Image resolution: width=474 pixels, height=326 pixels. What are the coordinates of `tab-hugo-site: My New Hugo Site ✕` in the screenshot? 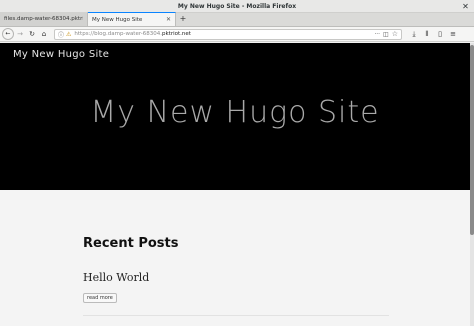 It's located at (132, 19).